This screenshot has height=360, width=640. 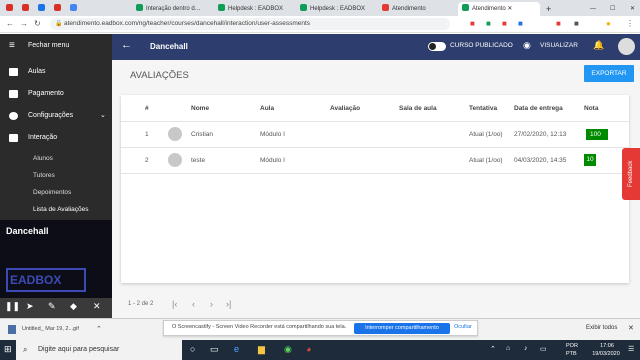 I want to click on sidebar-item-interacao: Interação, so click(x=56, y=138).